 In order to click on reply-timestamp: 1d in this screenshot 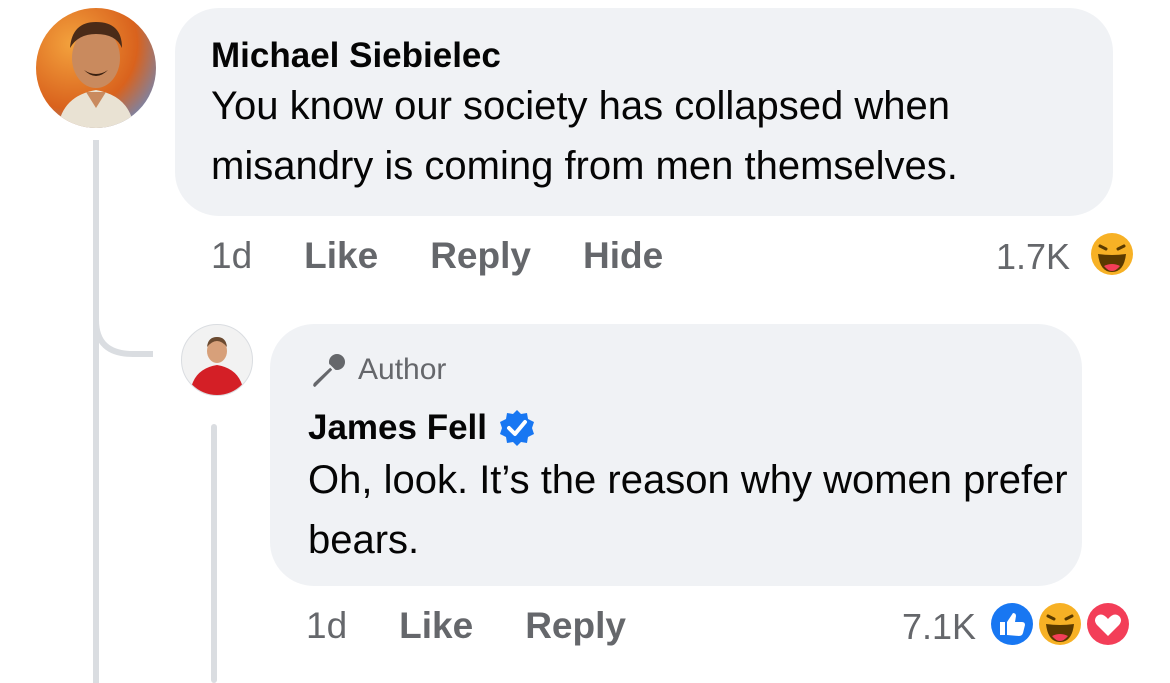, I will do `click(326, 626)`.